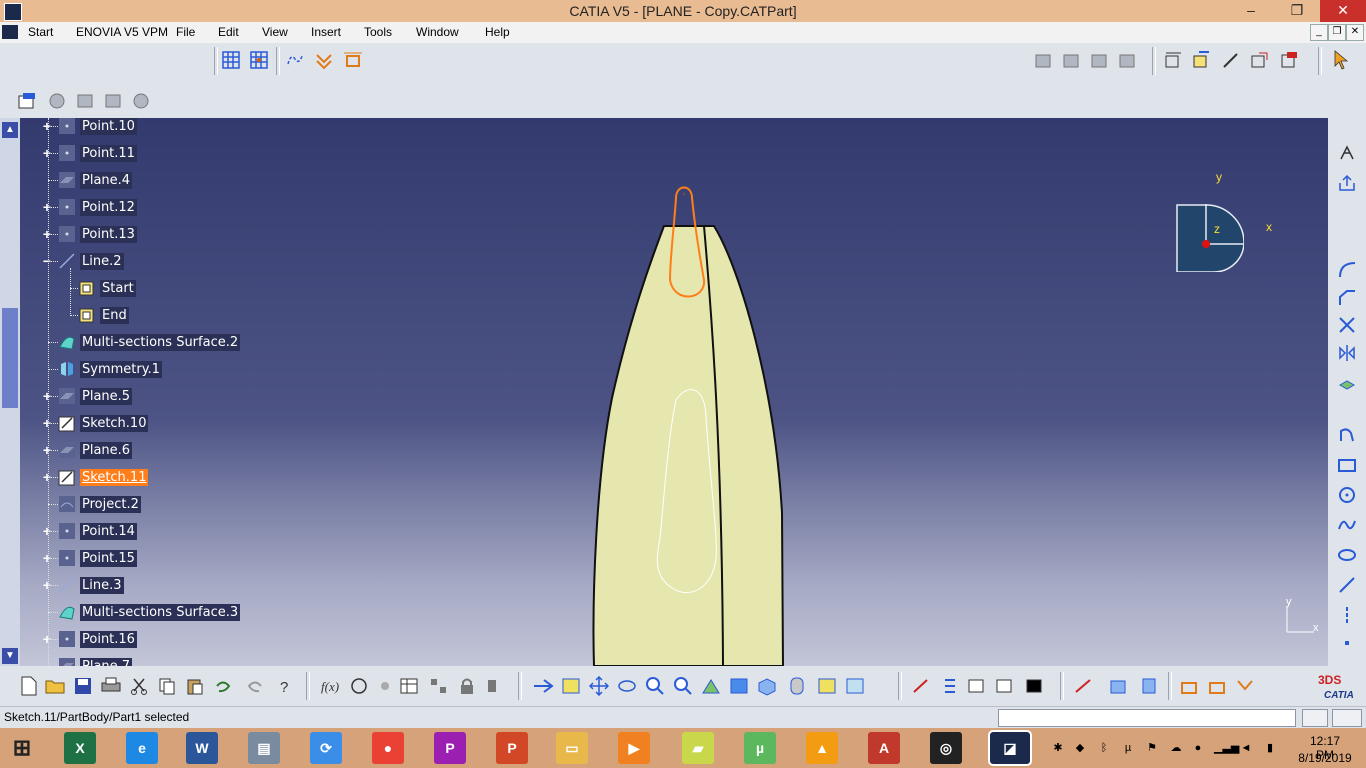 Image resolution: width=1366 pixels, height=768 pixels. Describe the element at coordinates (325, 60) in the screenshot. I see `geometrical-constraints-icon` at that location.